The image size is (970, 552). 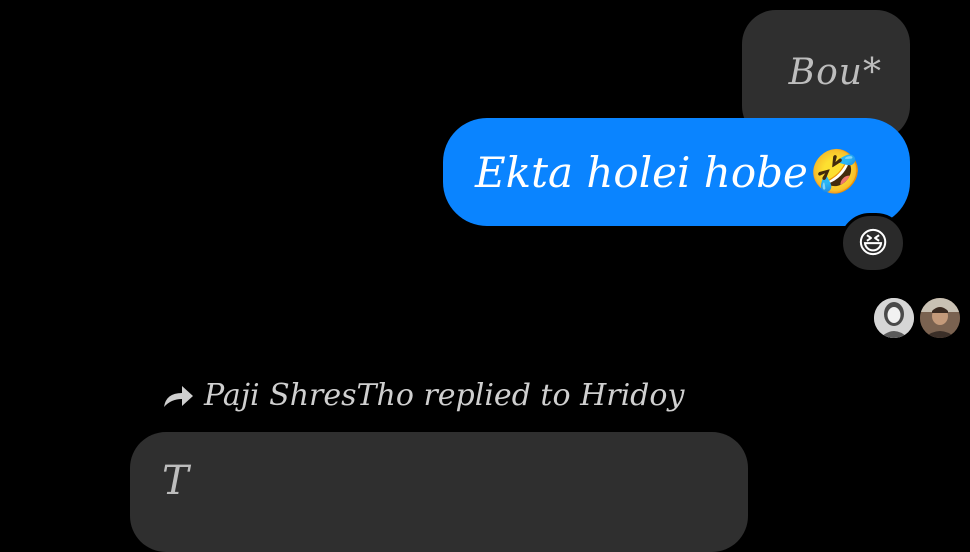 What do you see at coordinates (836, 171) in the screenshot?
I see `rolling-laughing-emoji: 🤣` at bounding box center [836, 171].